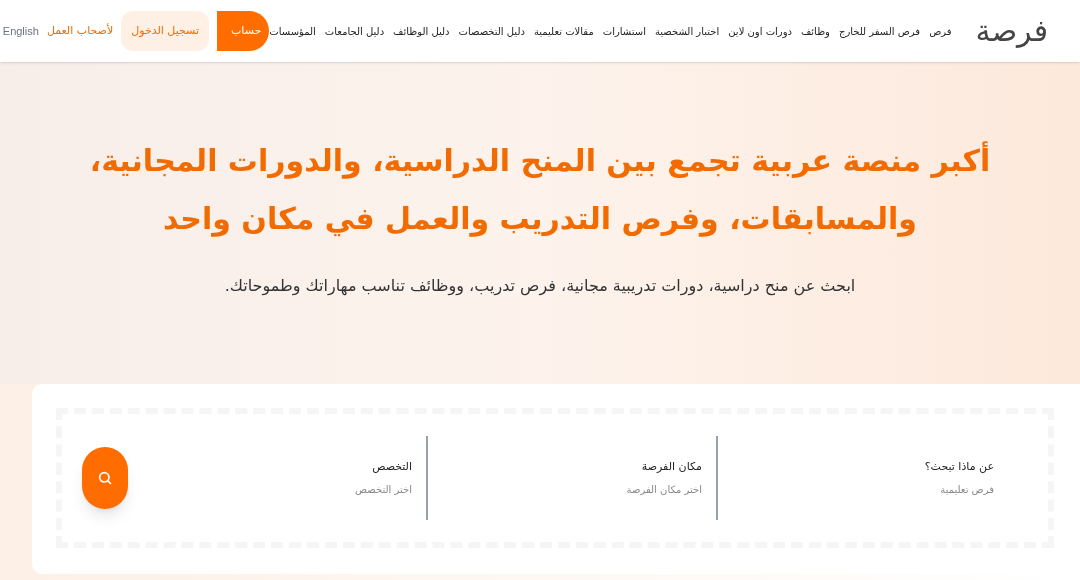 This screenshot has width=1080, height=580. What do you see at coordinates (687, 31) in the screenshot?
I see `nav-link: اختبار الشخصية` at bounding box center [687, 31].